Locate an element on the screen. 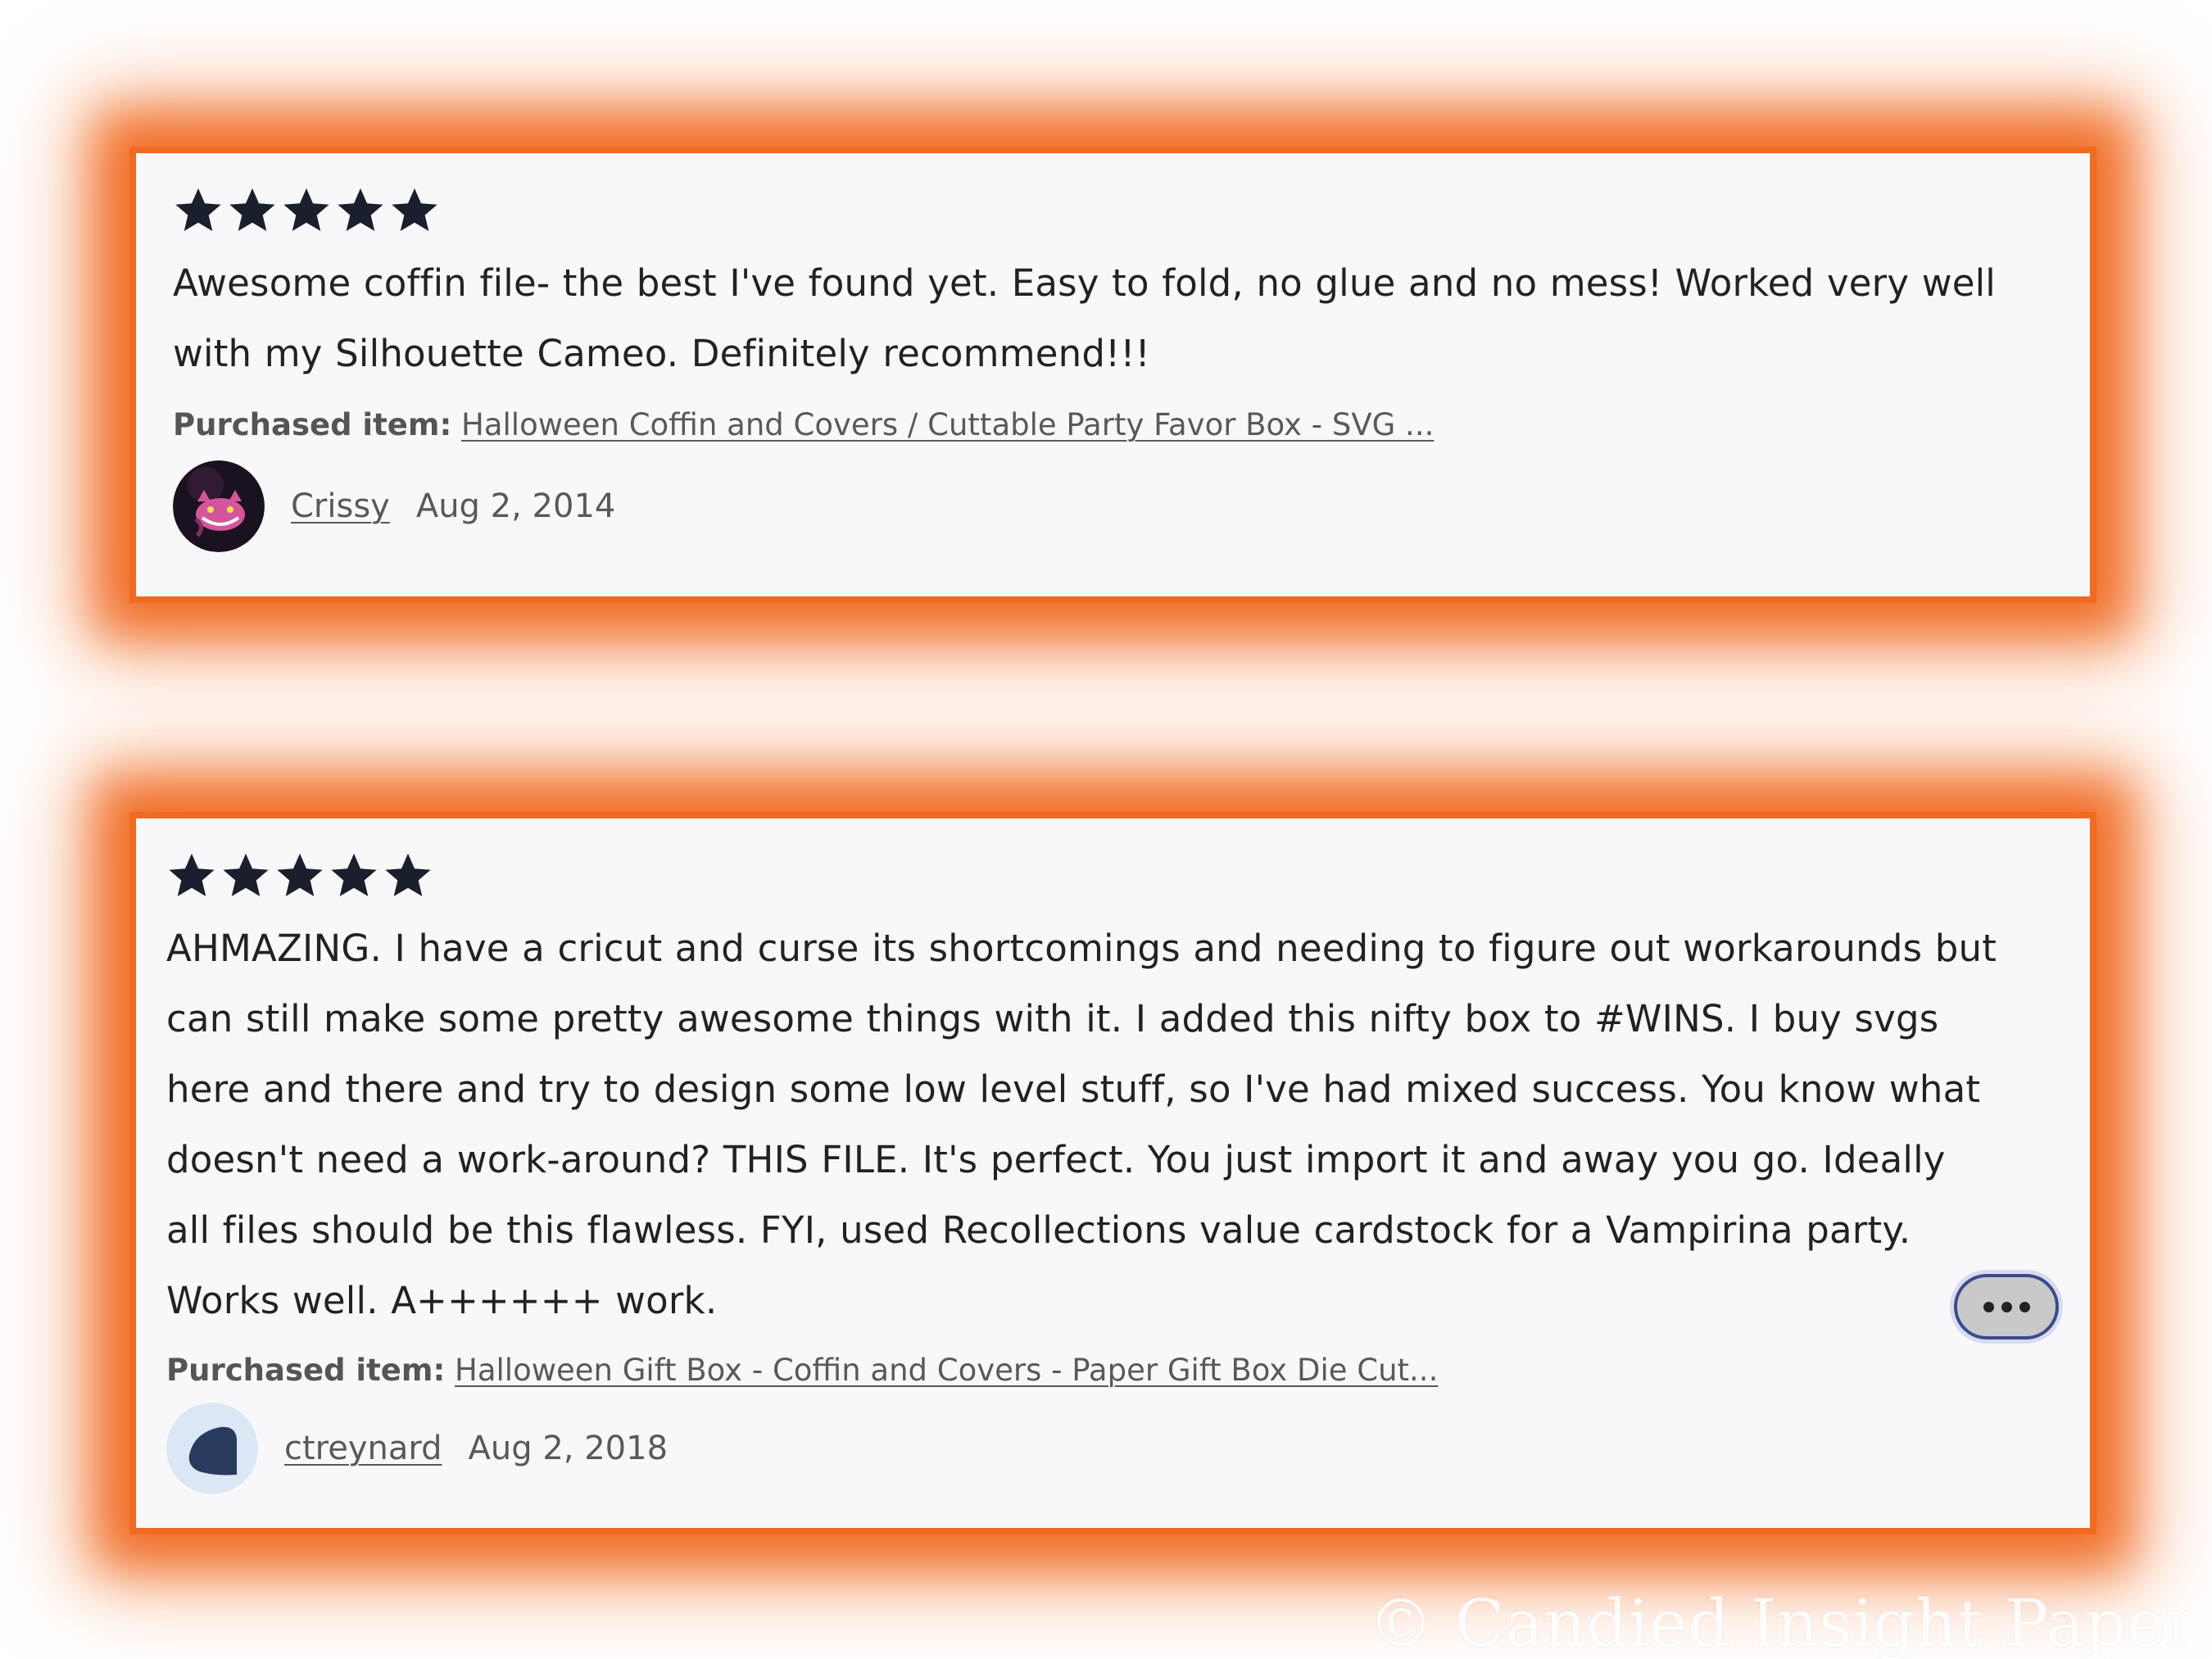 This screenshot has height=1659, width=2212. review-byline: Crissy Aug 2, 2014 is located at coordinates (1115, 506).